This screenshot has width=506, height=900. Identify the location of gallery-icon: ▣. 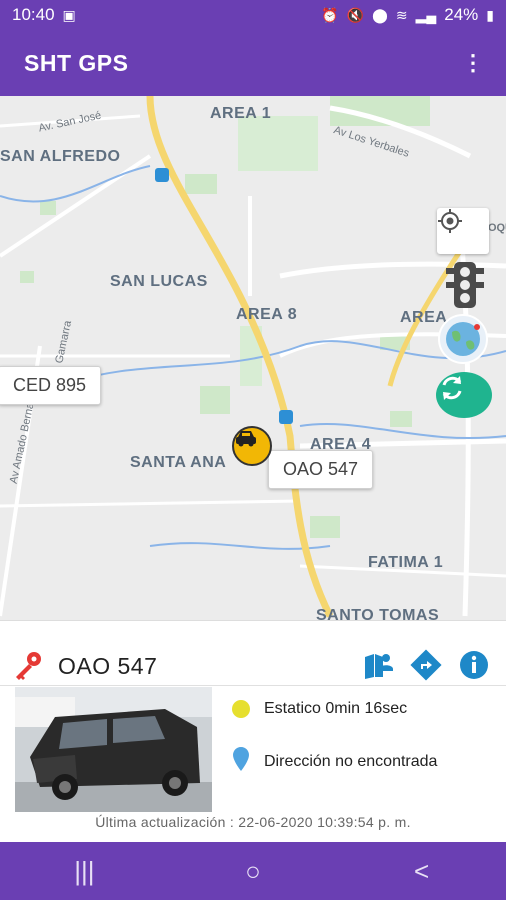
(69, 14).